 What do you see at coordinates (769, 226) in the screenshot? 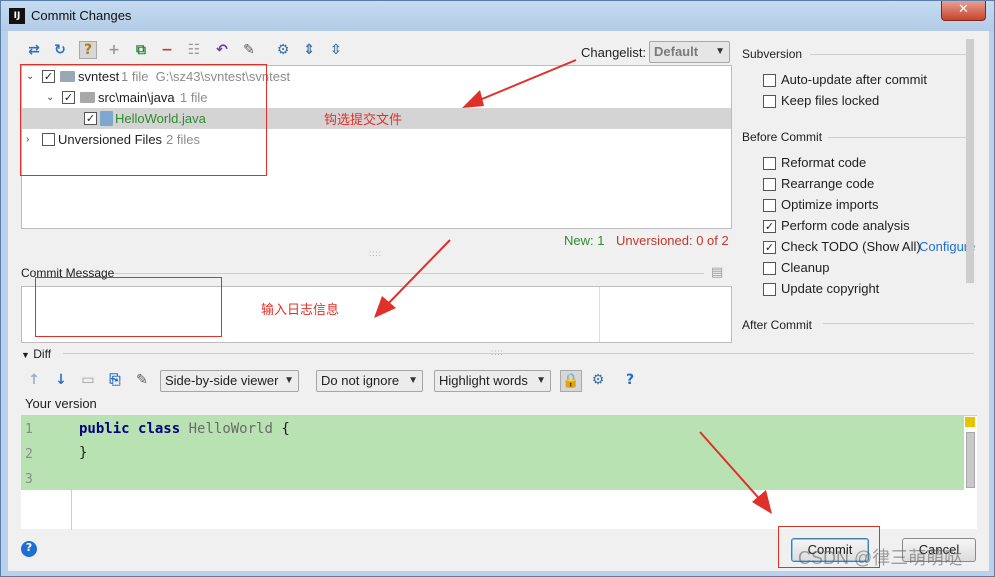
I see `code-analysis-checkbox: ✓` at bounding box center [769, 226].